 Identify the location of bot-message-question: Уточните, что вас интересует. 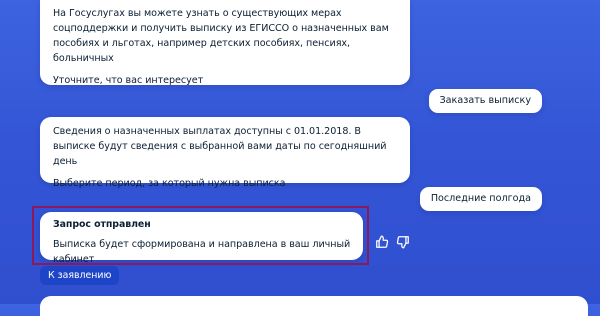
(128, 80).